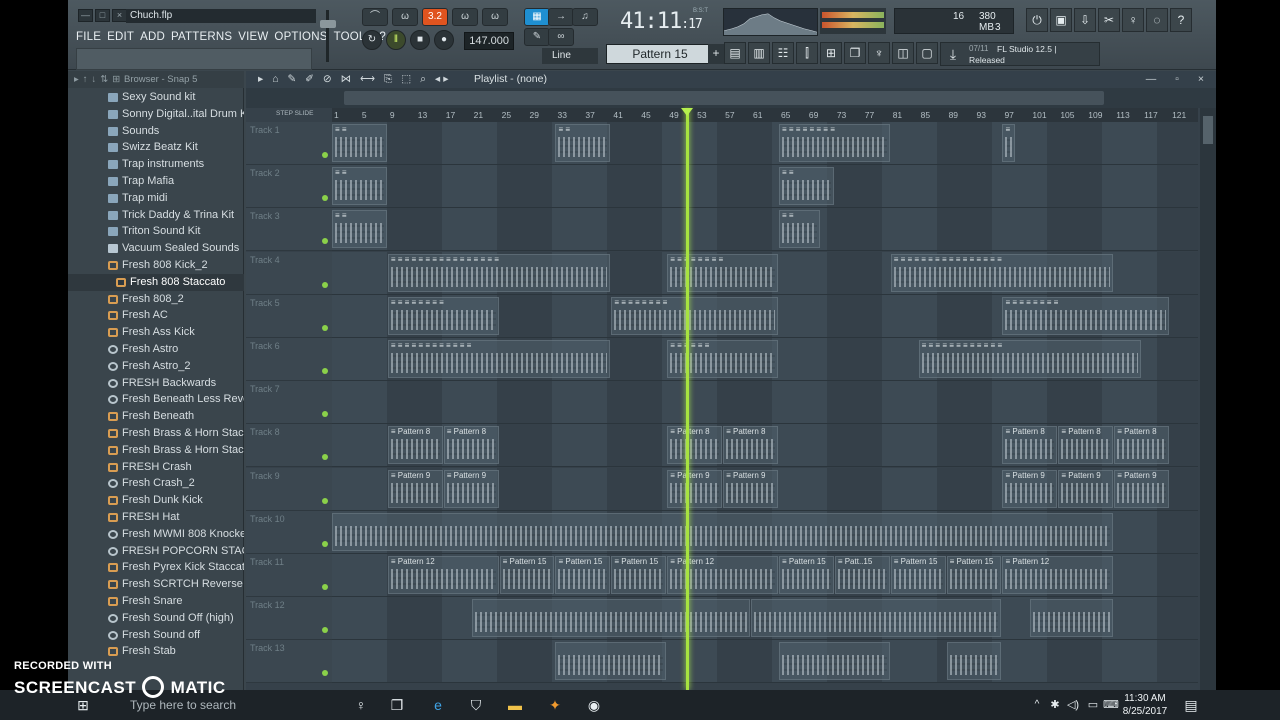 This screenshot has height=720, width=1280. Describe the element at coordinates (156, 147) in the screenshot. I see `browser-item: Swizz Beatz Kit` at that location.